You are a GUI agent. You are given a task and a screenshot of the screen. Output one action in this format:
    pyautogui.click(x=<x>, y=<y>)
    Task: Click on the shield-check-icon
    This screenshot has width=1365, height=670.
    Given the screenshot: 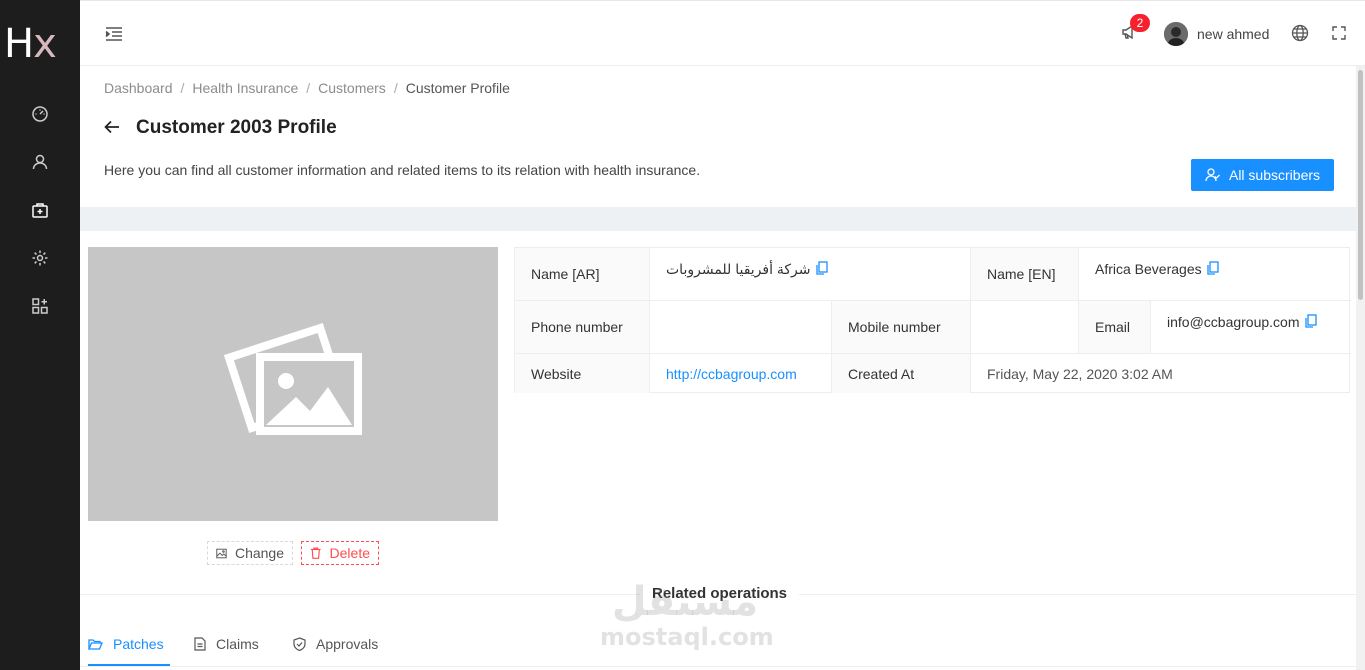 What is the action you would take?
    pyautogui.click(x=299, y=644)
    